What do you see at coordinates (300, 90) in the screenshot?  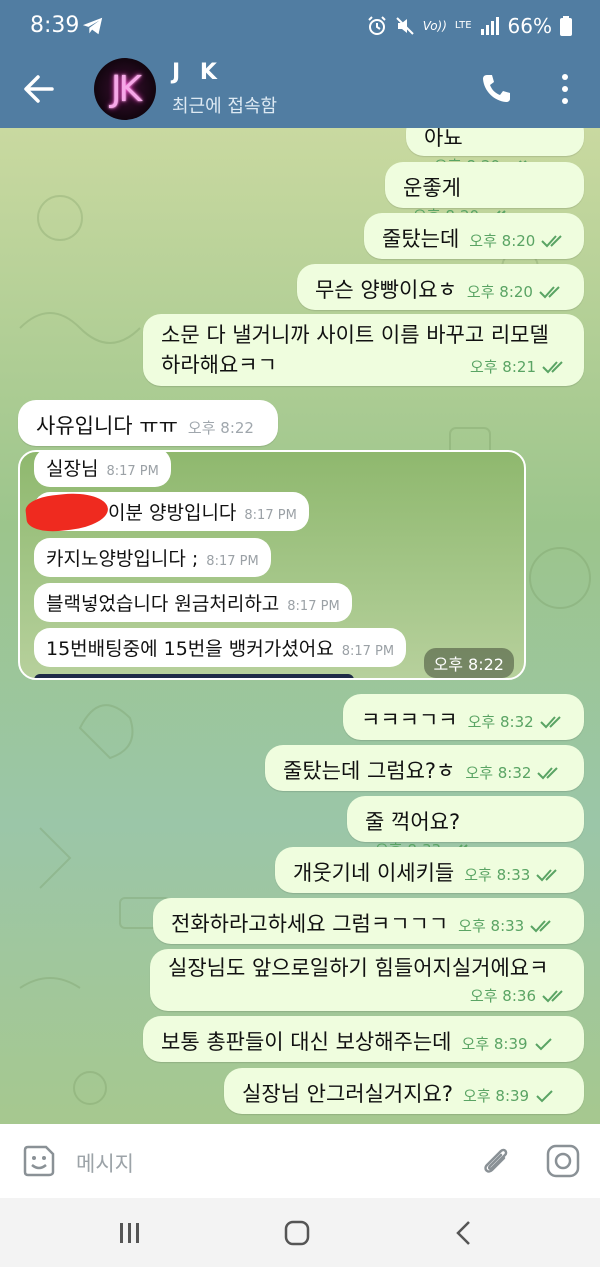 I see `chat-toolbar: JK J K 최근에 접속함` at bounding box center [300, 90].